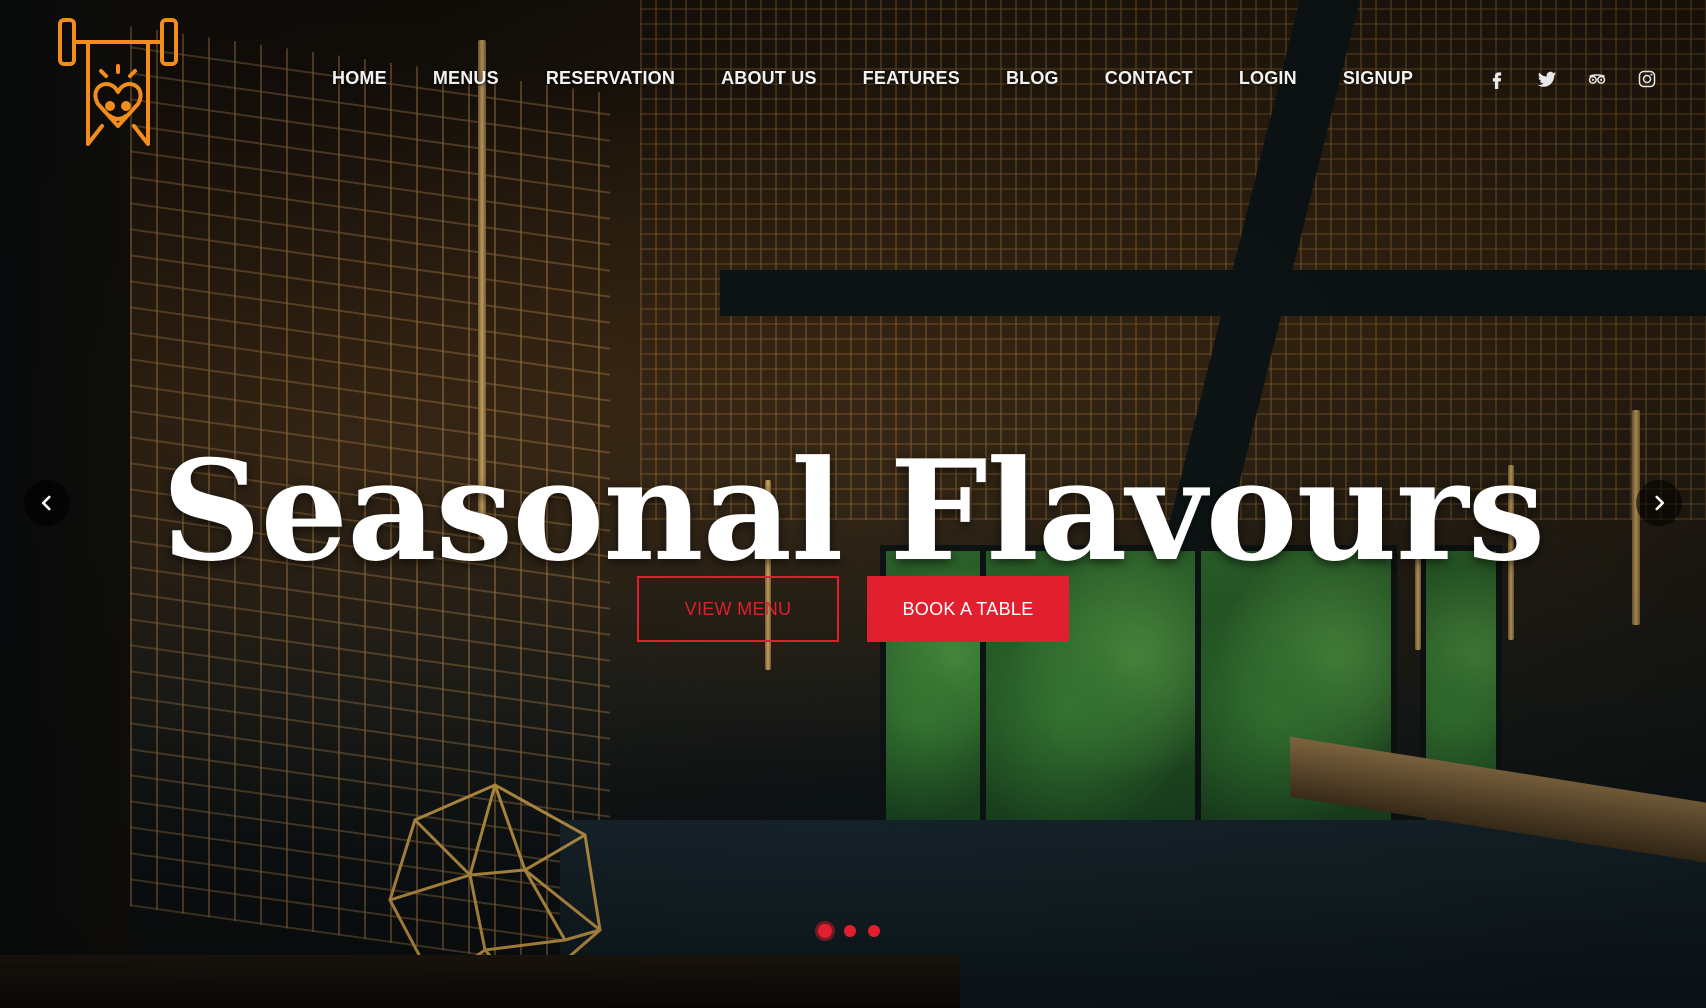  Describe the element at coordinates (1149, 78) in the screenshot. I see `nav-item-contact: CONTACT` at that location.